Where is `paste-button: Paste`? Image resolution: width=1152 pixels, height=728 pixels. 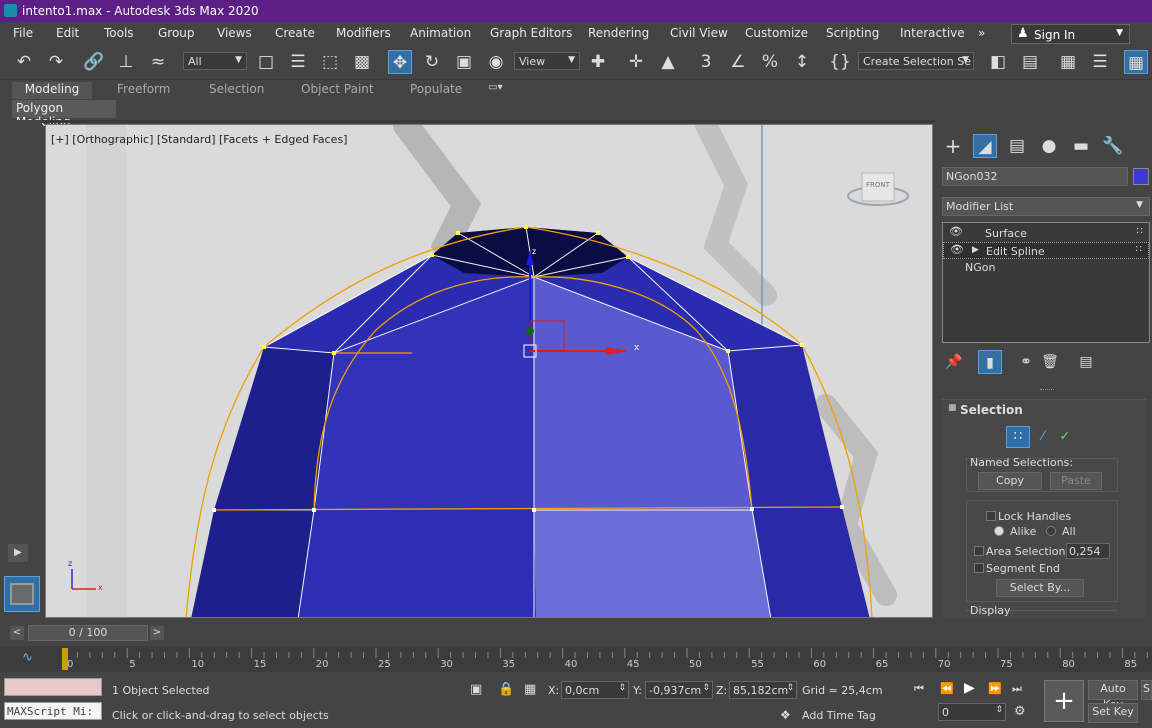
paste-button: Paste is located at coordinates (1076, 481).